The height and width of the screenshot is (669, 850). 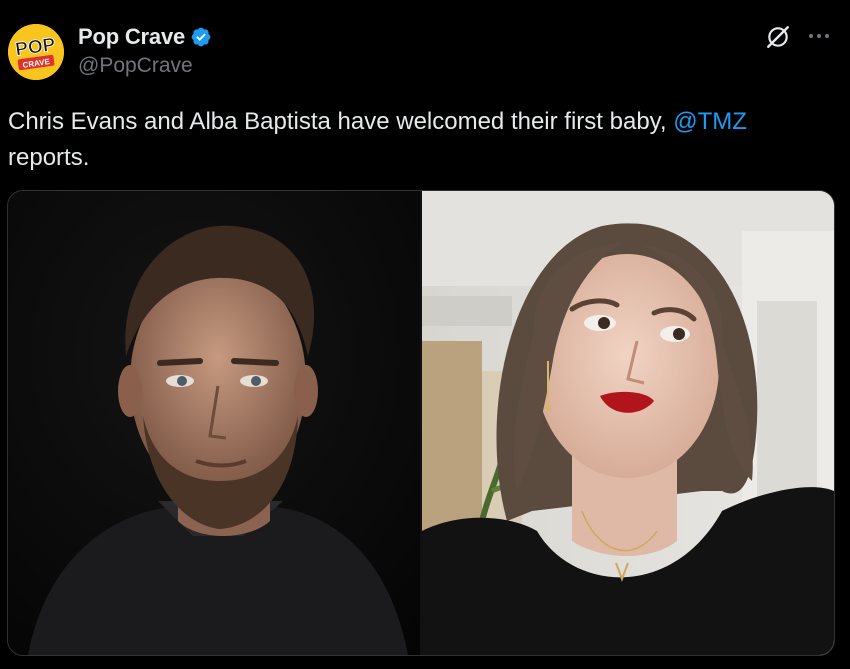 I want to click on handle: @PopCrave, so click(x=145, y=66).